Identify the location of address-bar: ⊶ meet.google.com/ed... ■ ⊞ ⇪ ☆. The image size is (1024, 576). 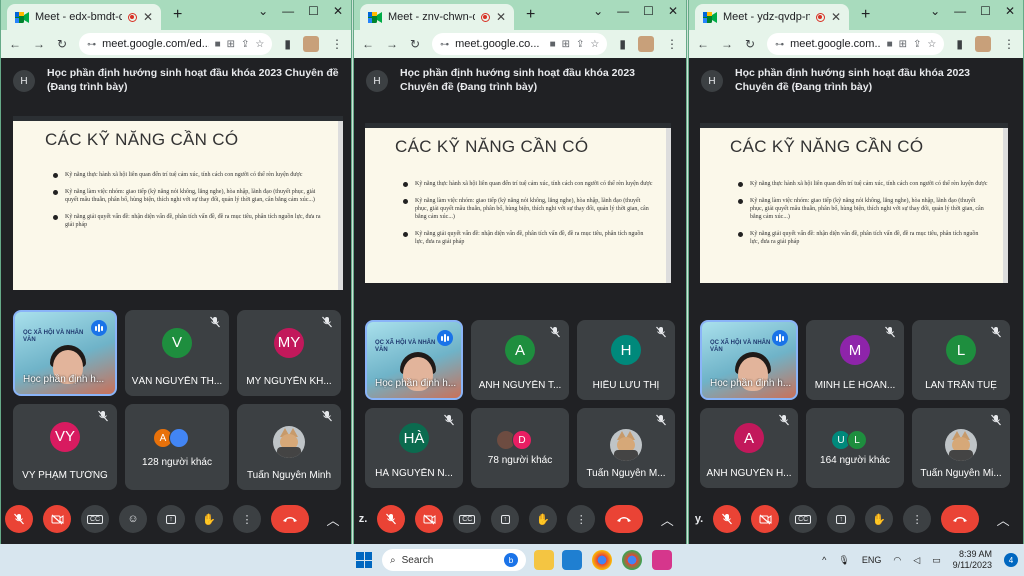
(176, 44).